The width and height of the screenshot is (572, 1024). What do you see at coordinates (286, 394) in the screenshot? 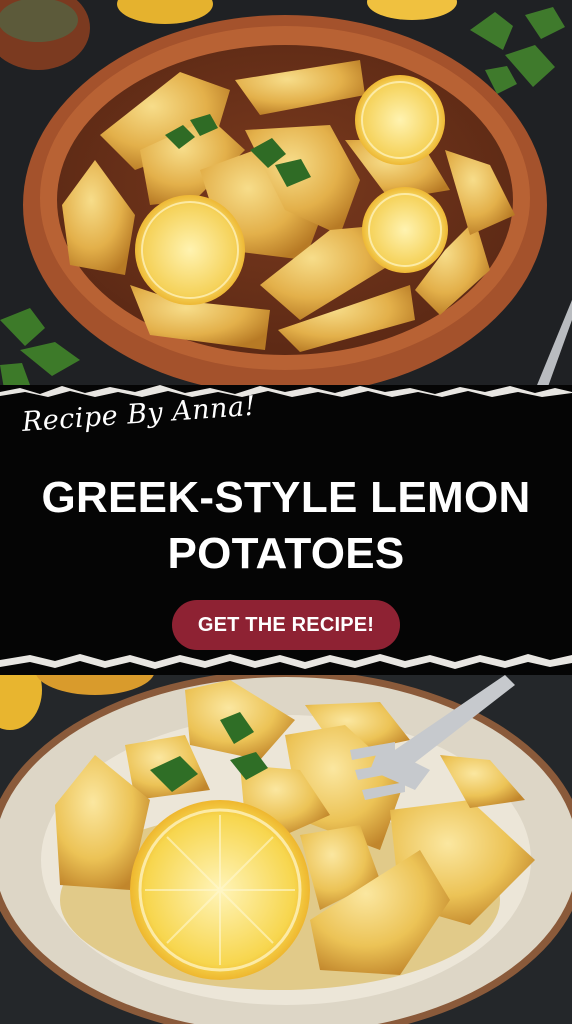
I see `torn-paper-edge-top` at bounding box center [286, 394].